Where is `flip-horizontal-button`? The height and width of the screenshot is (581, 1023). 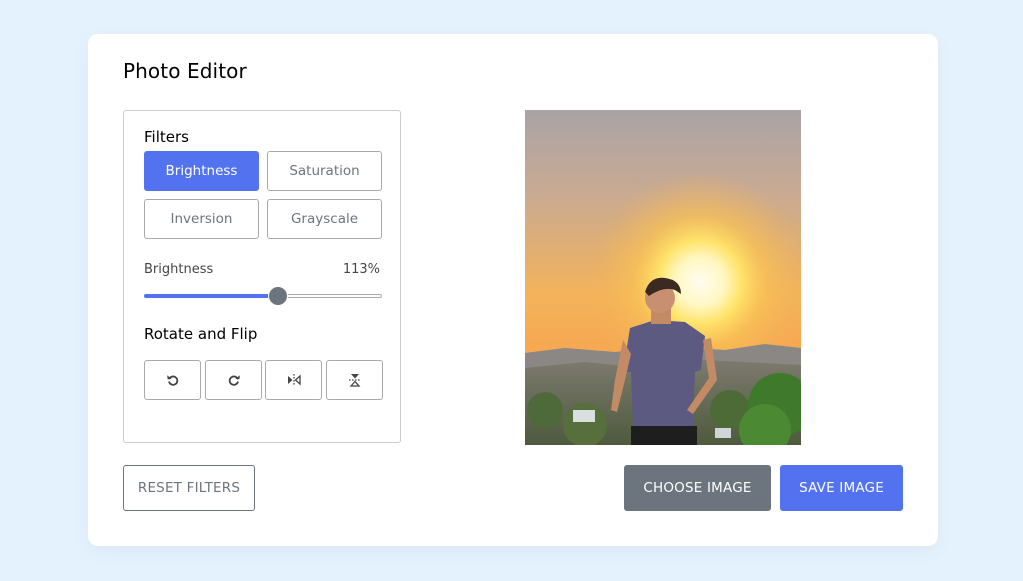 flip-horizontal-button is located at coordinates (293, 380).